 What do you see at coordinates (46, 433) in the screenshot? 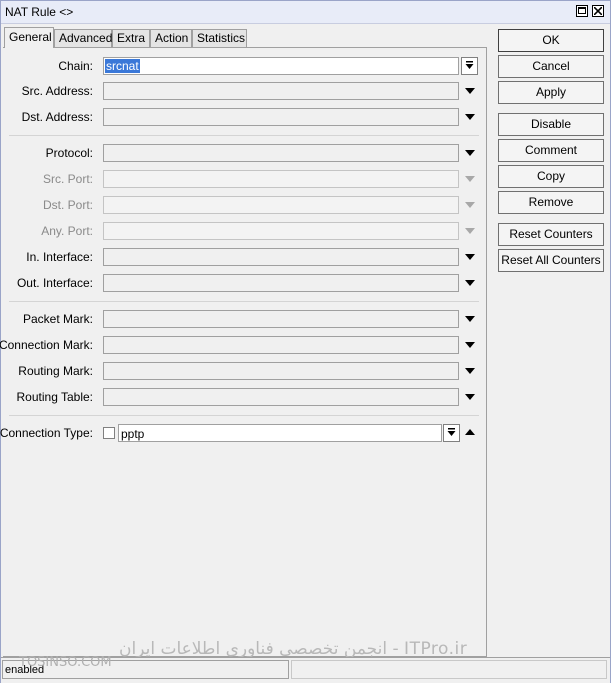
I see `connection-type-label: Connection Type:` at bounding box center [46, 433].